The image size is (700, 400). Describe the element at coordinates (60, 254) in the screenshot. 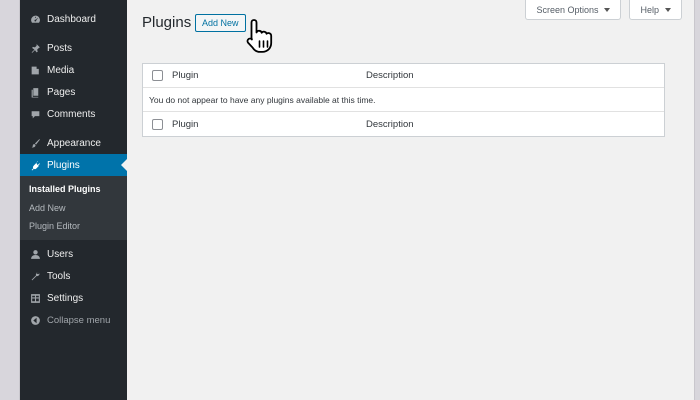

I see `sidebar-item-label: Users` at that location.